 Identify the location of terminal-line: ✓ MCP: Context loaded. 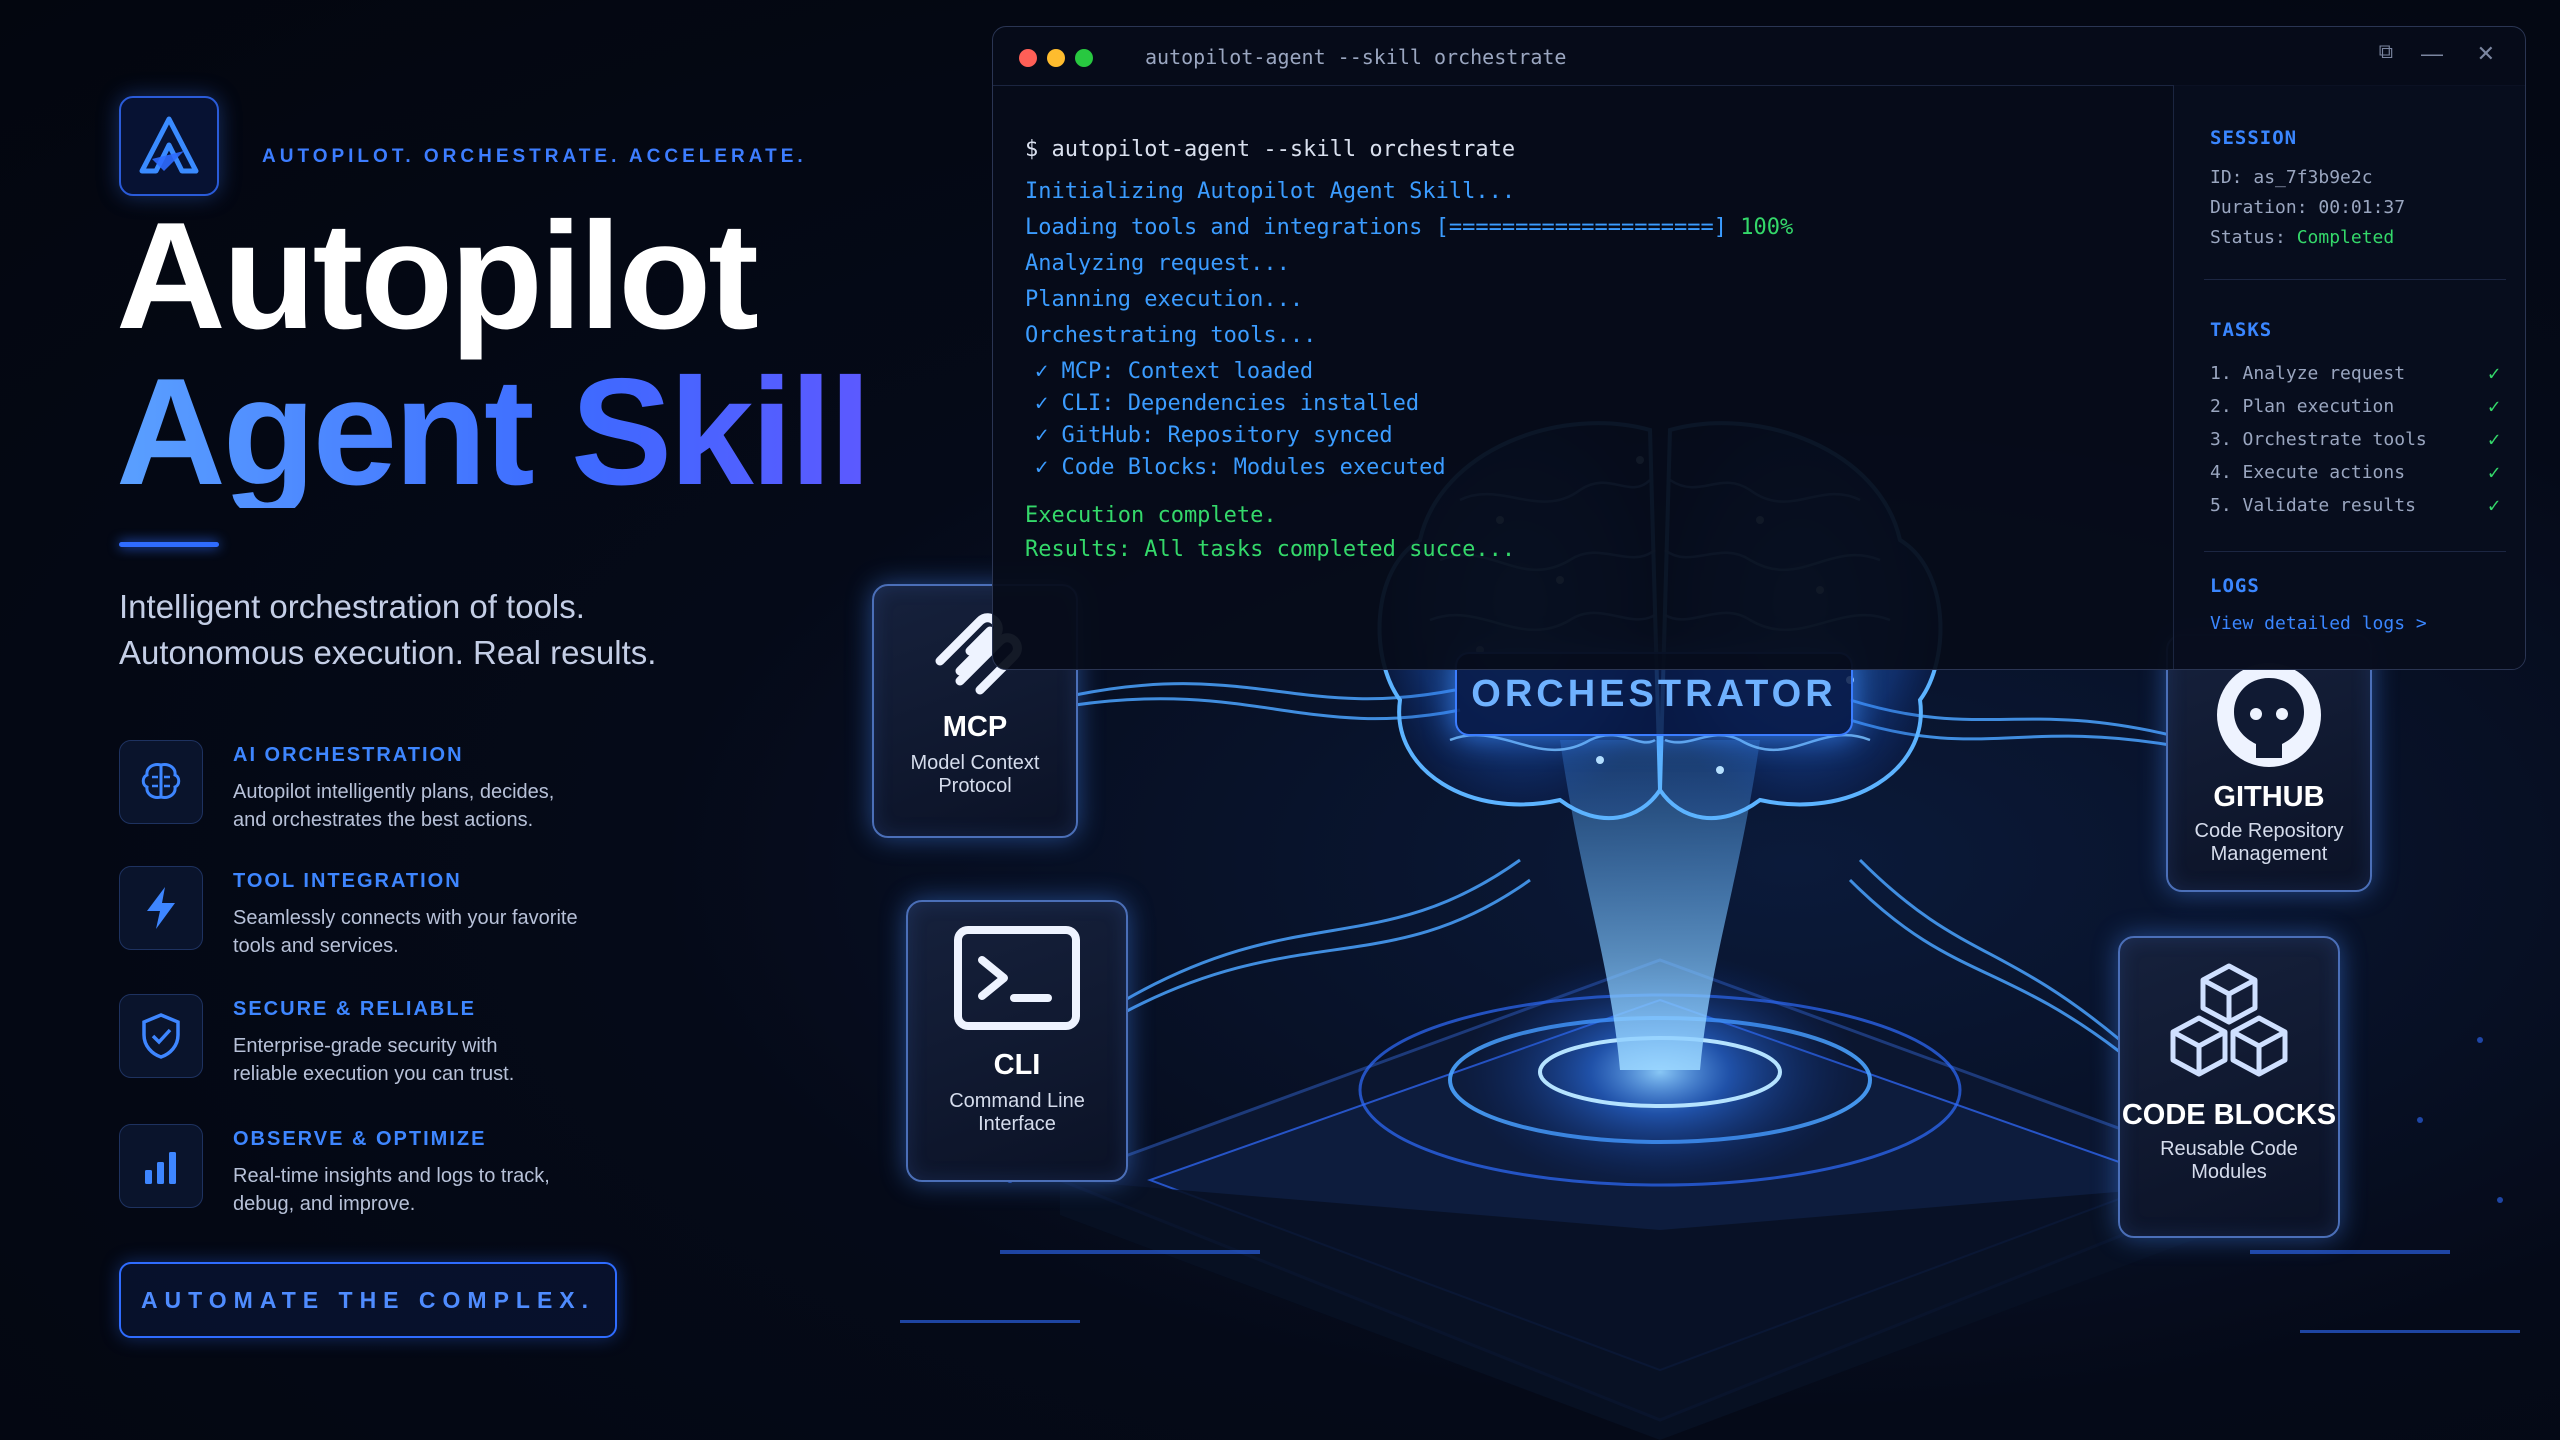
(1174, 371).